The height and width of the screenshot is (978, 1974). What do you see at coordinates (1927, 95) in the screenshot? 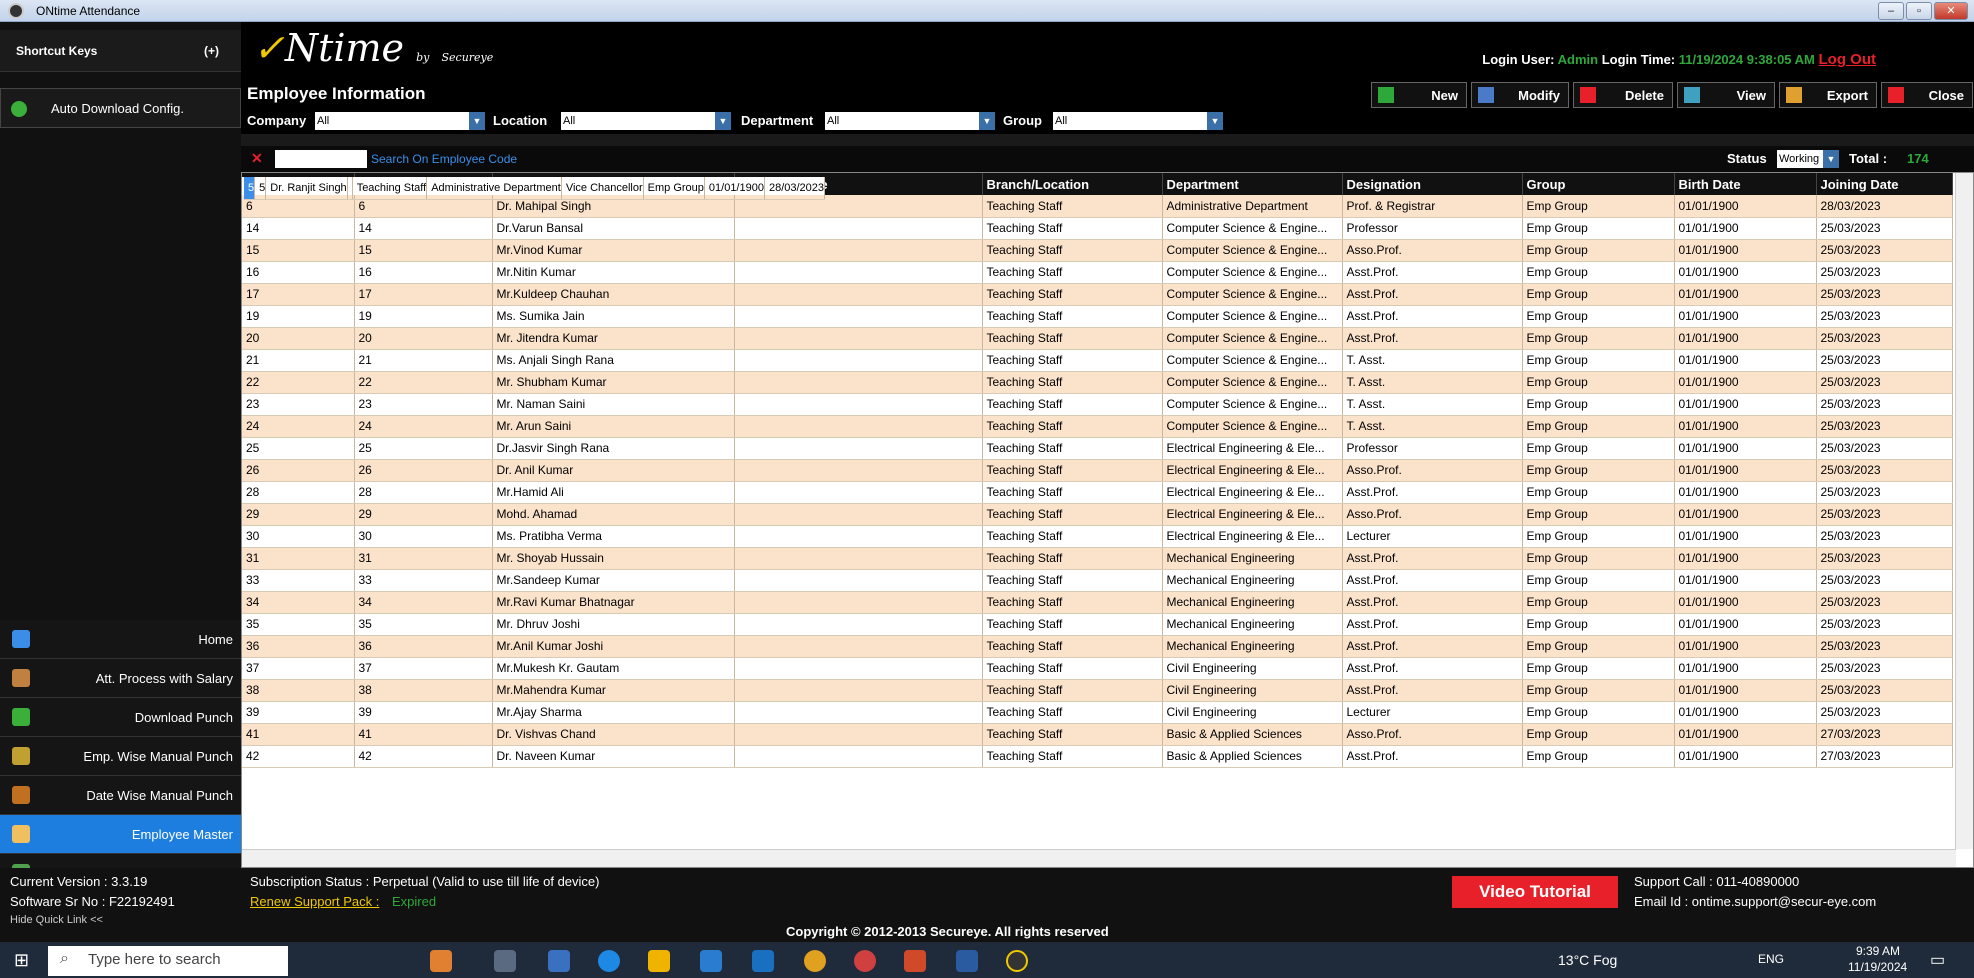
I see `close-button: Close` at bounding box center [1927, 95].